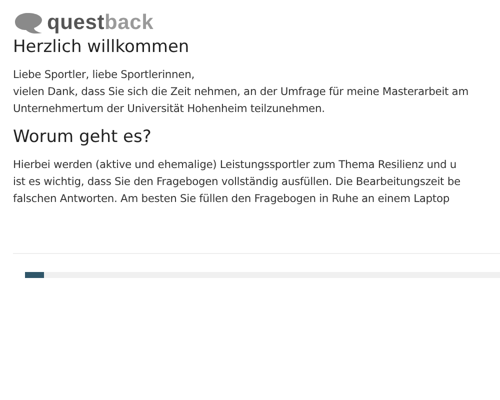  Describe the element at coordinates (129, 23) in the screenshot. I see `logo-text: back` at that location.